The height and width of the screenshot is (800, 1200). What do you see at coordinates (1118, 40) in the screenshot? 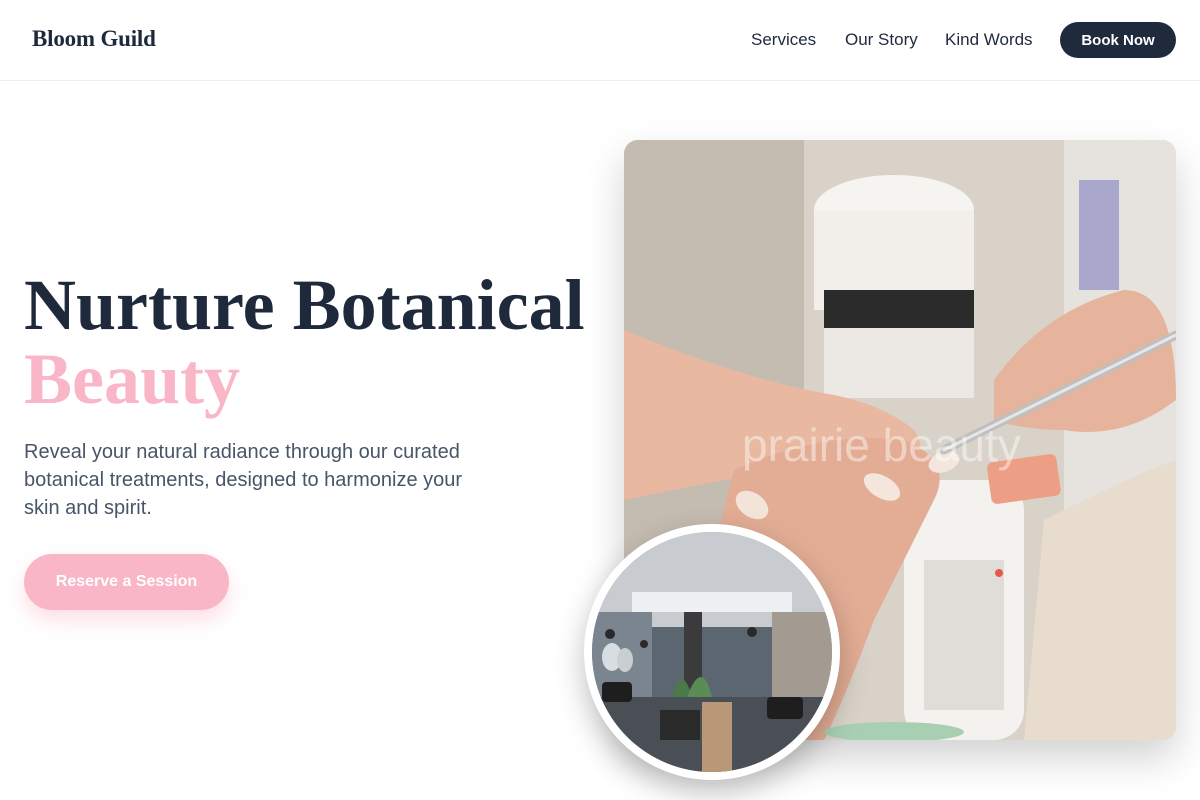
I see `book-now-button: Book Now` at bounding box center [1118, 40].